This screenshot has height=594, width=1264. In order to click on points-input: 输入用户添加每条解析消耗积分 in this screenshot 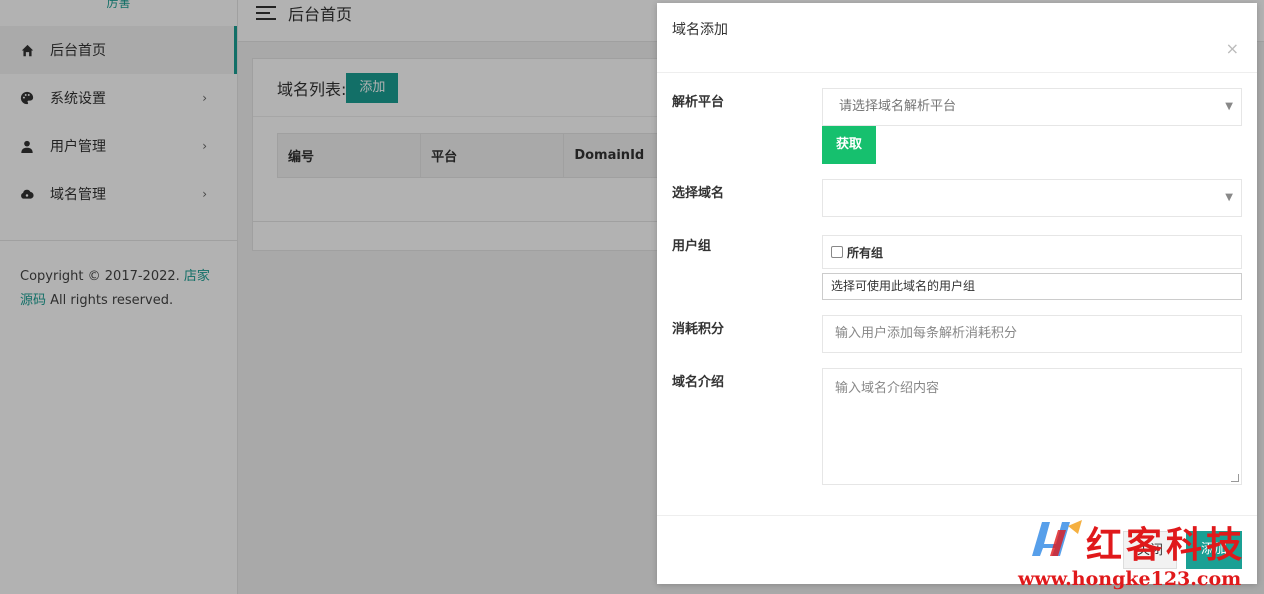, I will do `click(1032, 334)`.